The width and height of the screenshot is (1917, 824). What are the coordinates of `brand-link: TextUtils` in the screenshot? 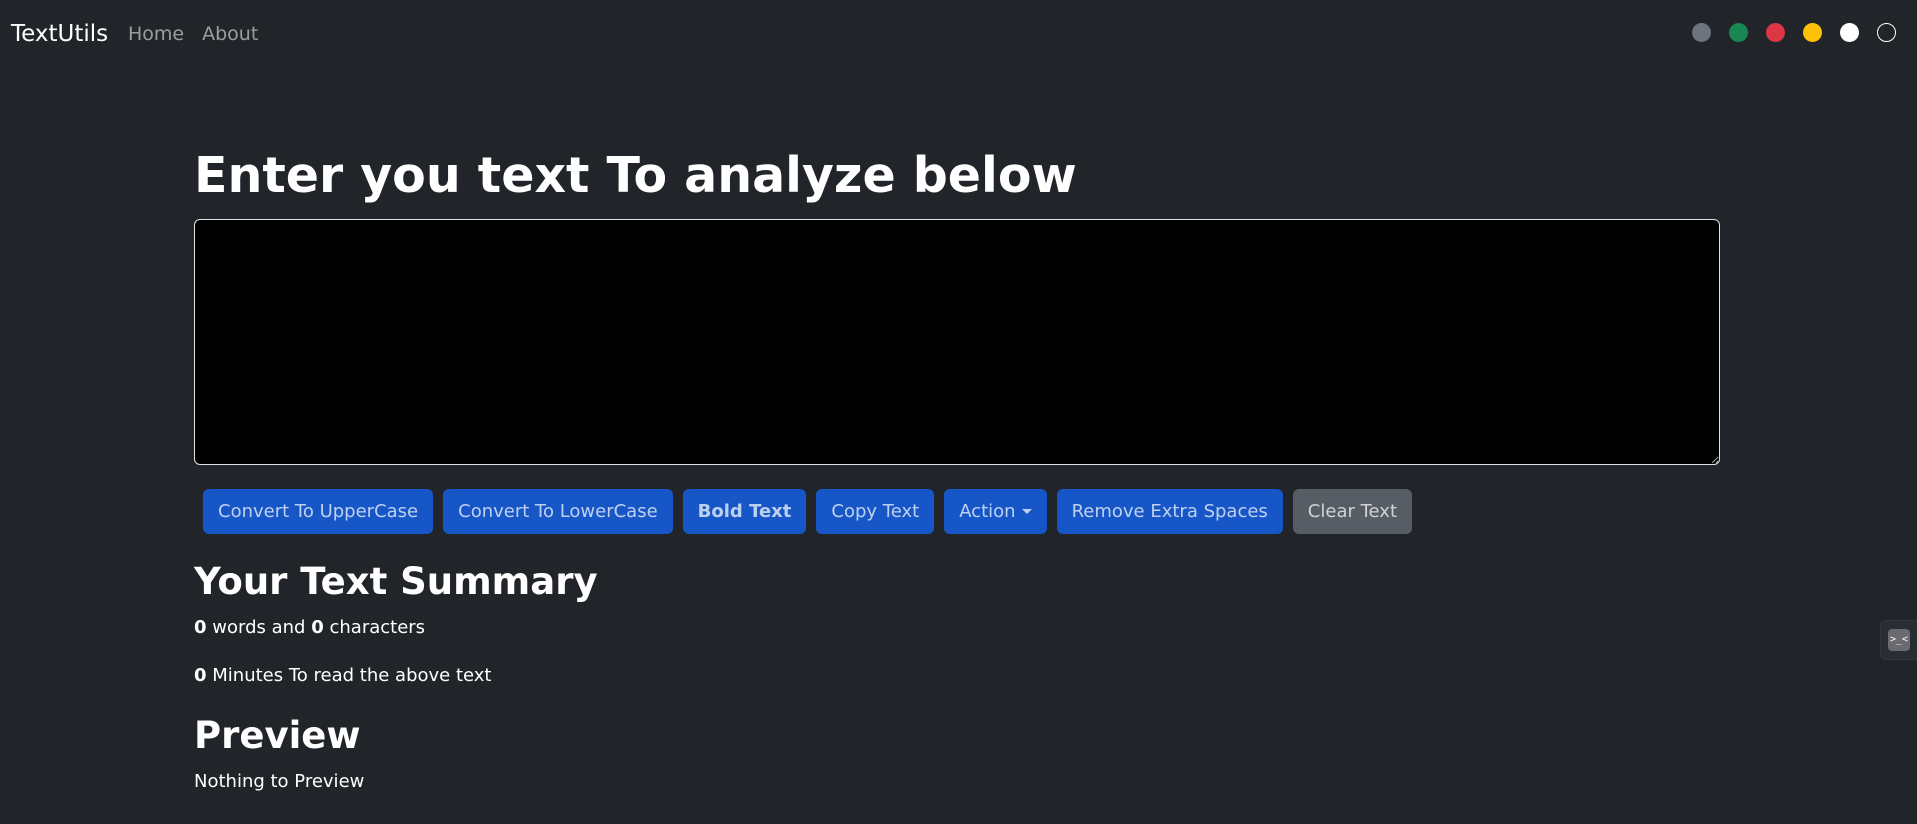 It's located at (59, 34).